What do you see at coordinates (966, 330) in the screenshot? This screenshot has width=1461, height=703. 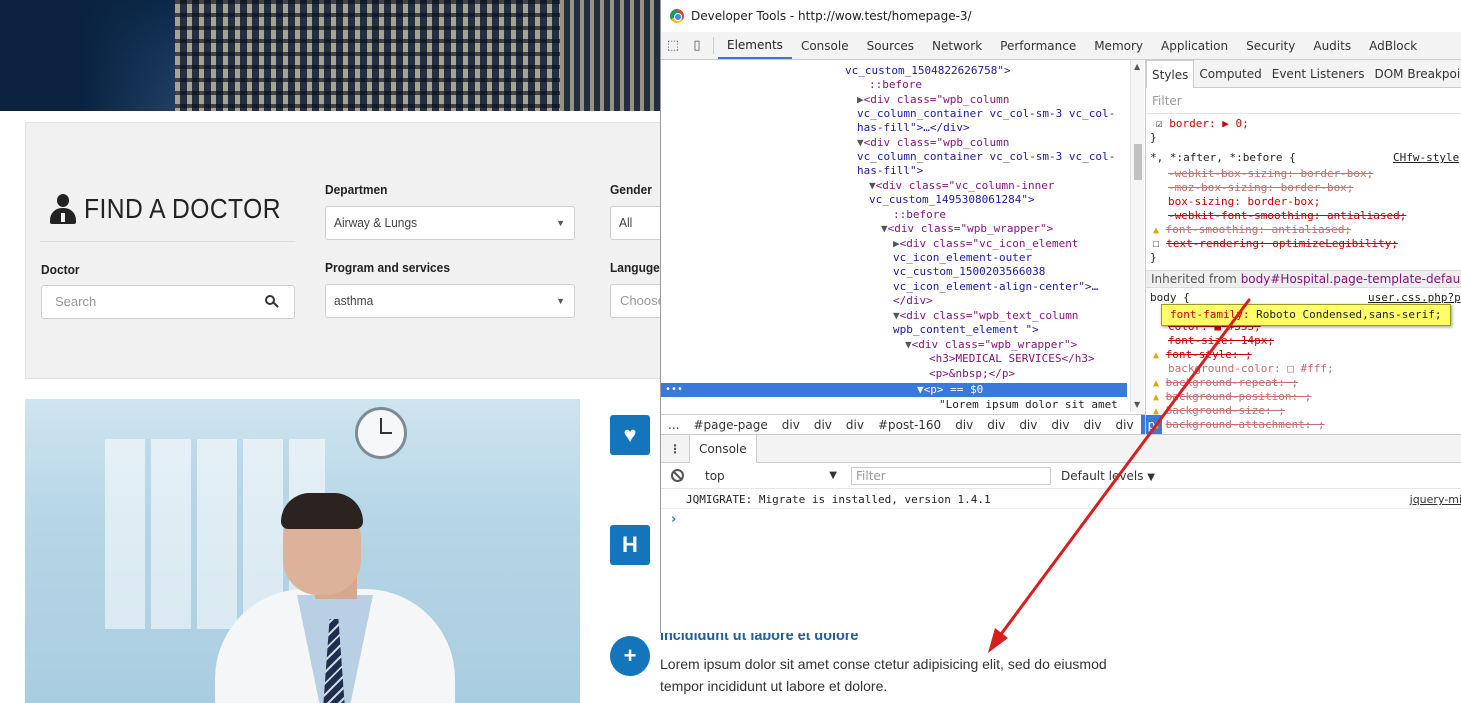 I see `dom-line: wpb_content_element ">` at bounding box center [966, 330].